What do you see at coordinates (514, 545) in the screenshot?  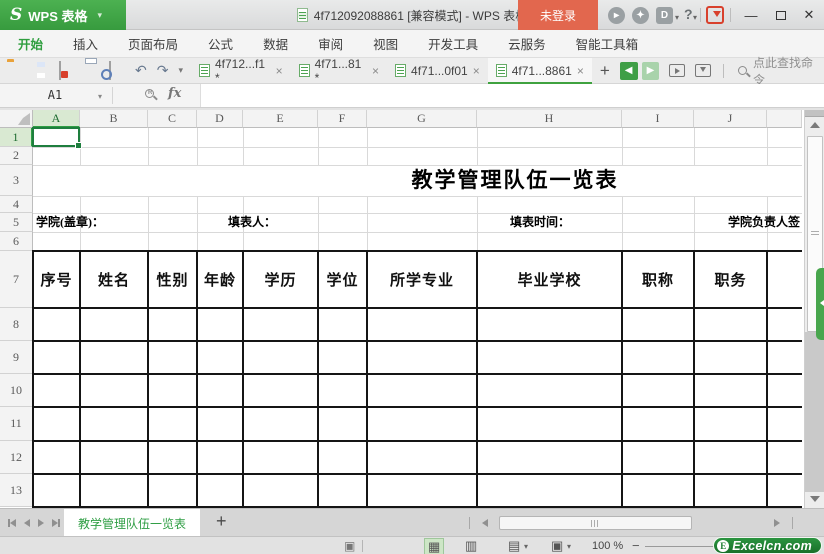 I see `page-layout-view-icon: ▤` at bounding box center [514, 545].